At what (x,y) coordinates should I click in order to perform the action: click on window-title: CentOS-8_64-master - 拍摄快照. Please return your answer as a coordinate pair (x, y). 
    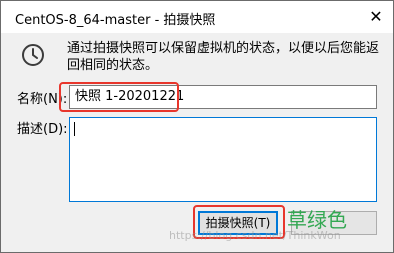
    Looking at the image, I should click on (115, 20).